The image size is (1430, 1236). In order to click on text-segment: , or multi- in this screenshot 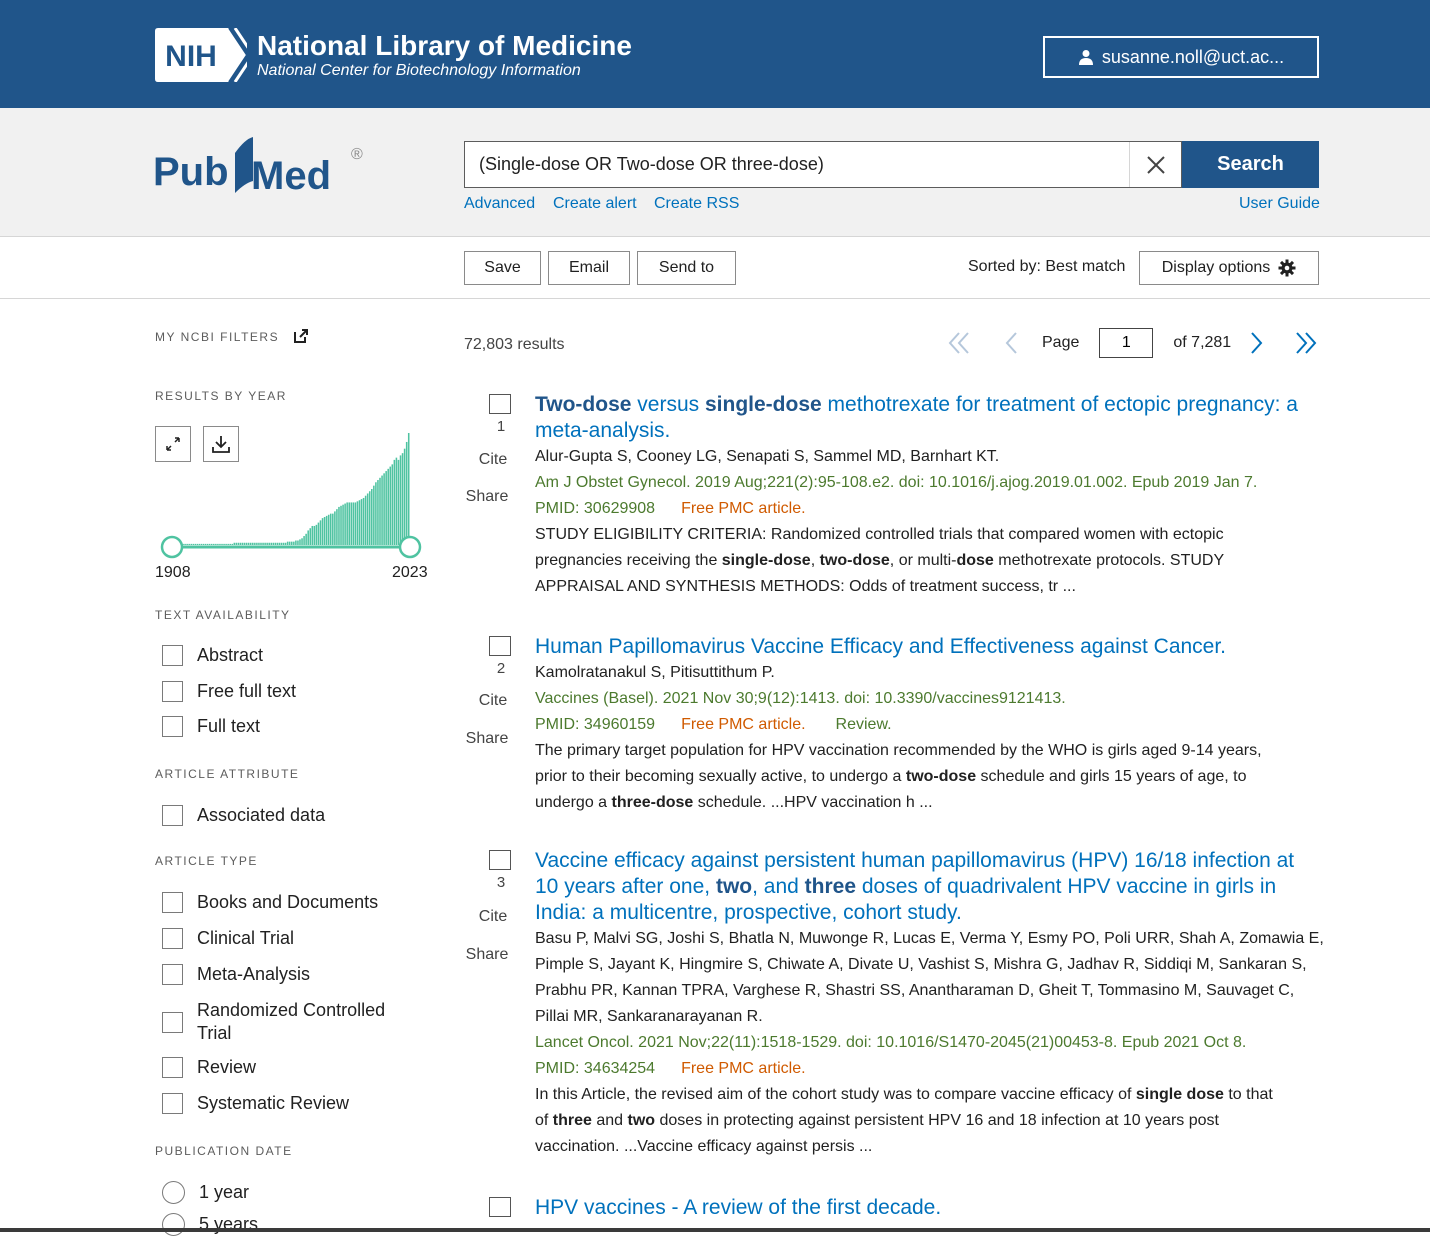, I will do `click(923, 560)`.